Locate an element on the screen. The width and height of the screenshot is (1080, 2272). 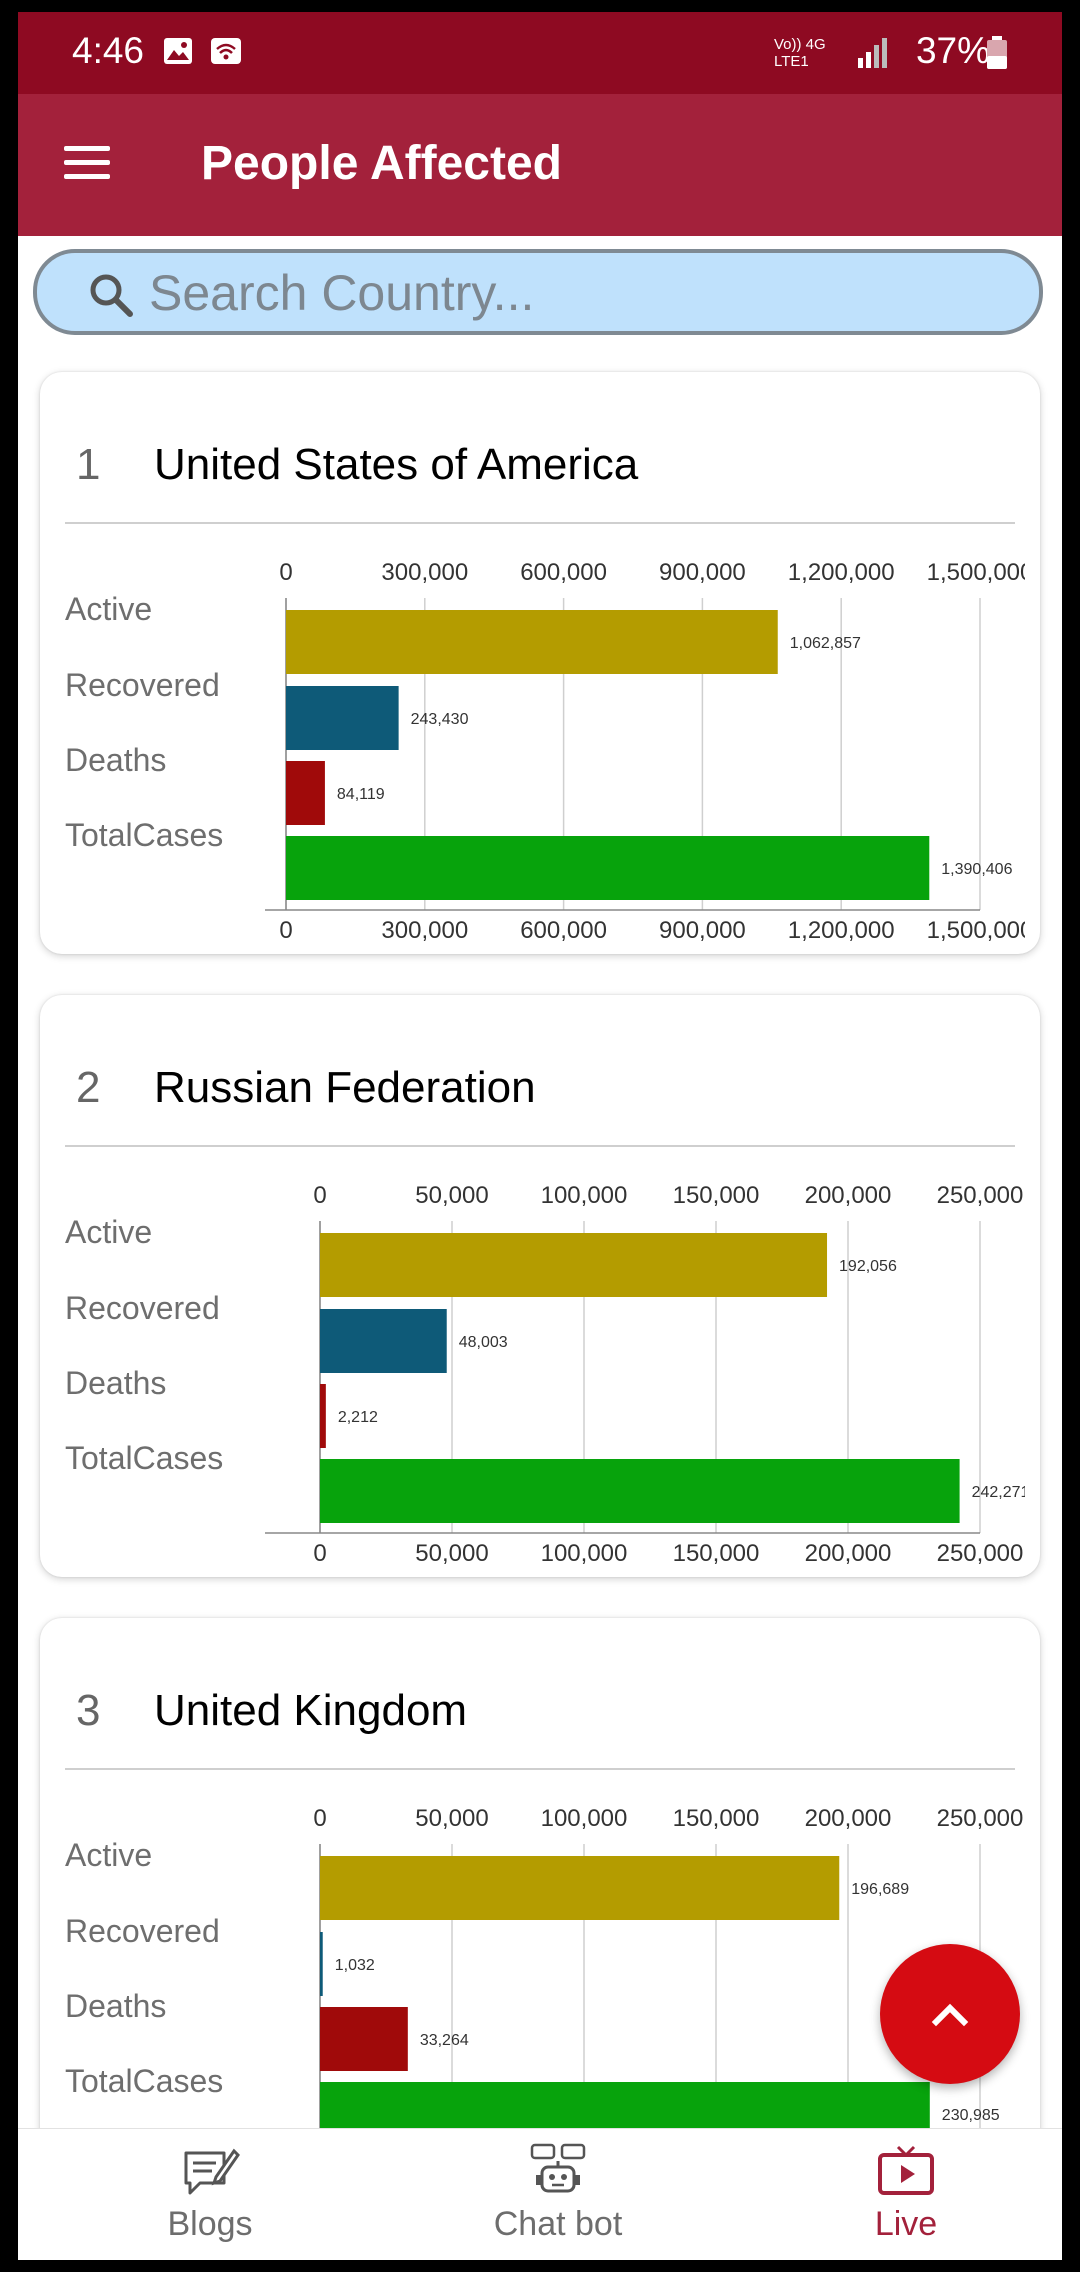
hamburger-menu-icon is located at coordinates (87, 166).